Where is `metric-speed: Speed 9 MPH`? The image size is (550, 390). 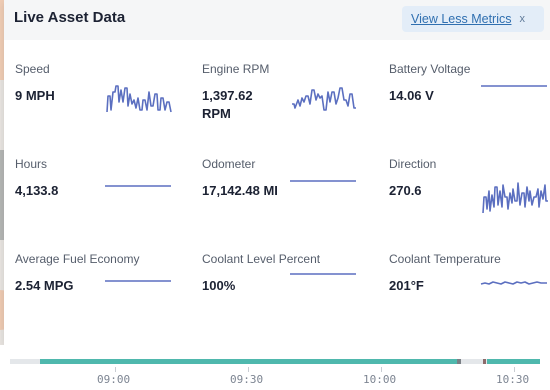 metric-speed: Speed 9 MPH is located at coordinates (102, 97).